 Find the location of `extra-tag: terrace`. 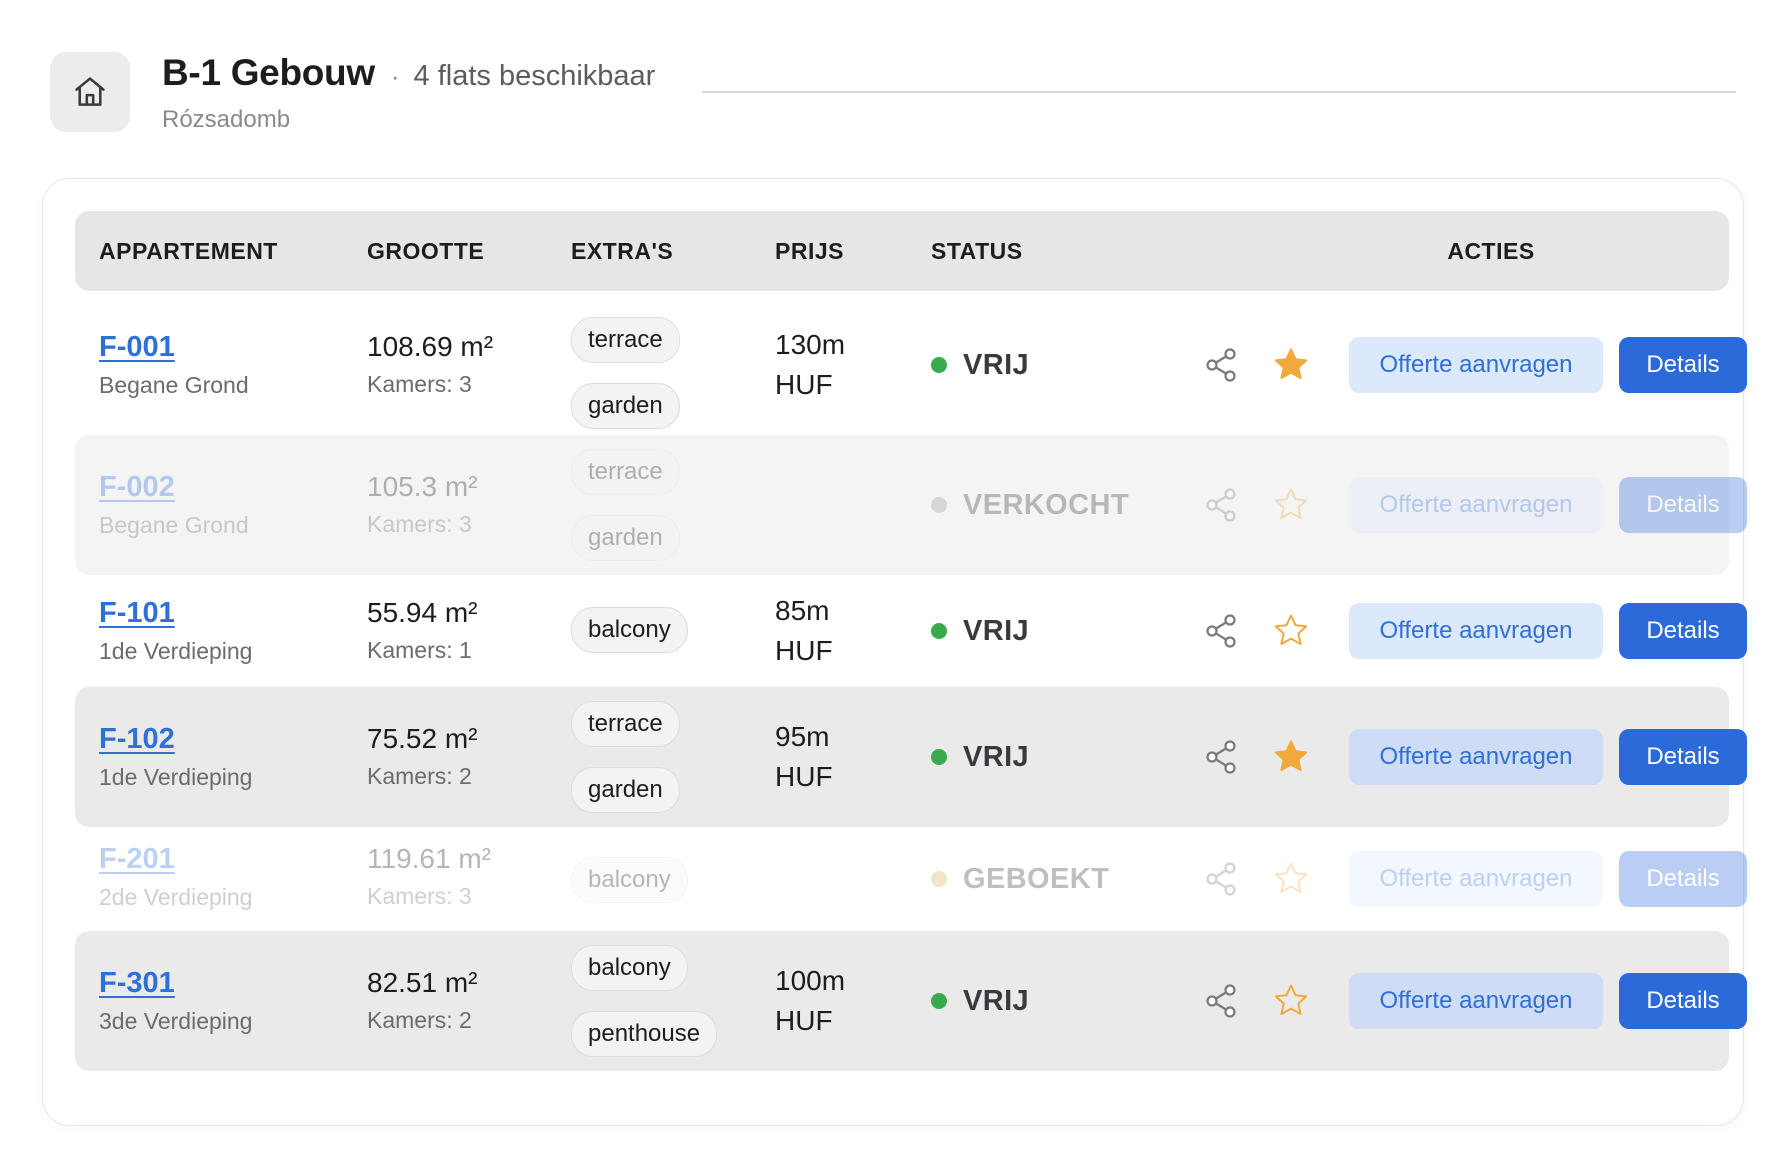

extra-tag: terrace is located at coordinates (625, 472).